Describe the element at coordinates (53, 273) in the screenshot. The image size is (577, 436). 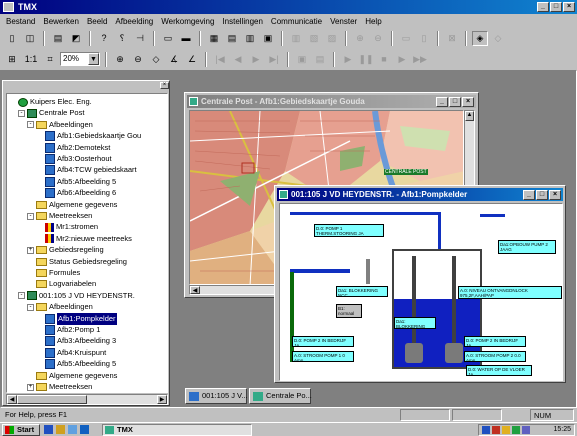
I see `tree-item: Formules` at that location.